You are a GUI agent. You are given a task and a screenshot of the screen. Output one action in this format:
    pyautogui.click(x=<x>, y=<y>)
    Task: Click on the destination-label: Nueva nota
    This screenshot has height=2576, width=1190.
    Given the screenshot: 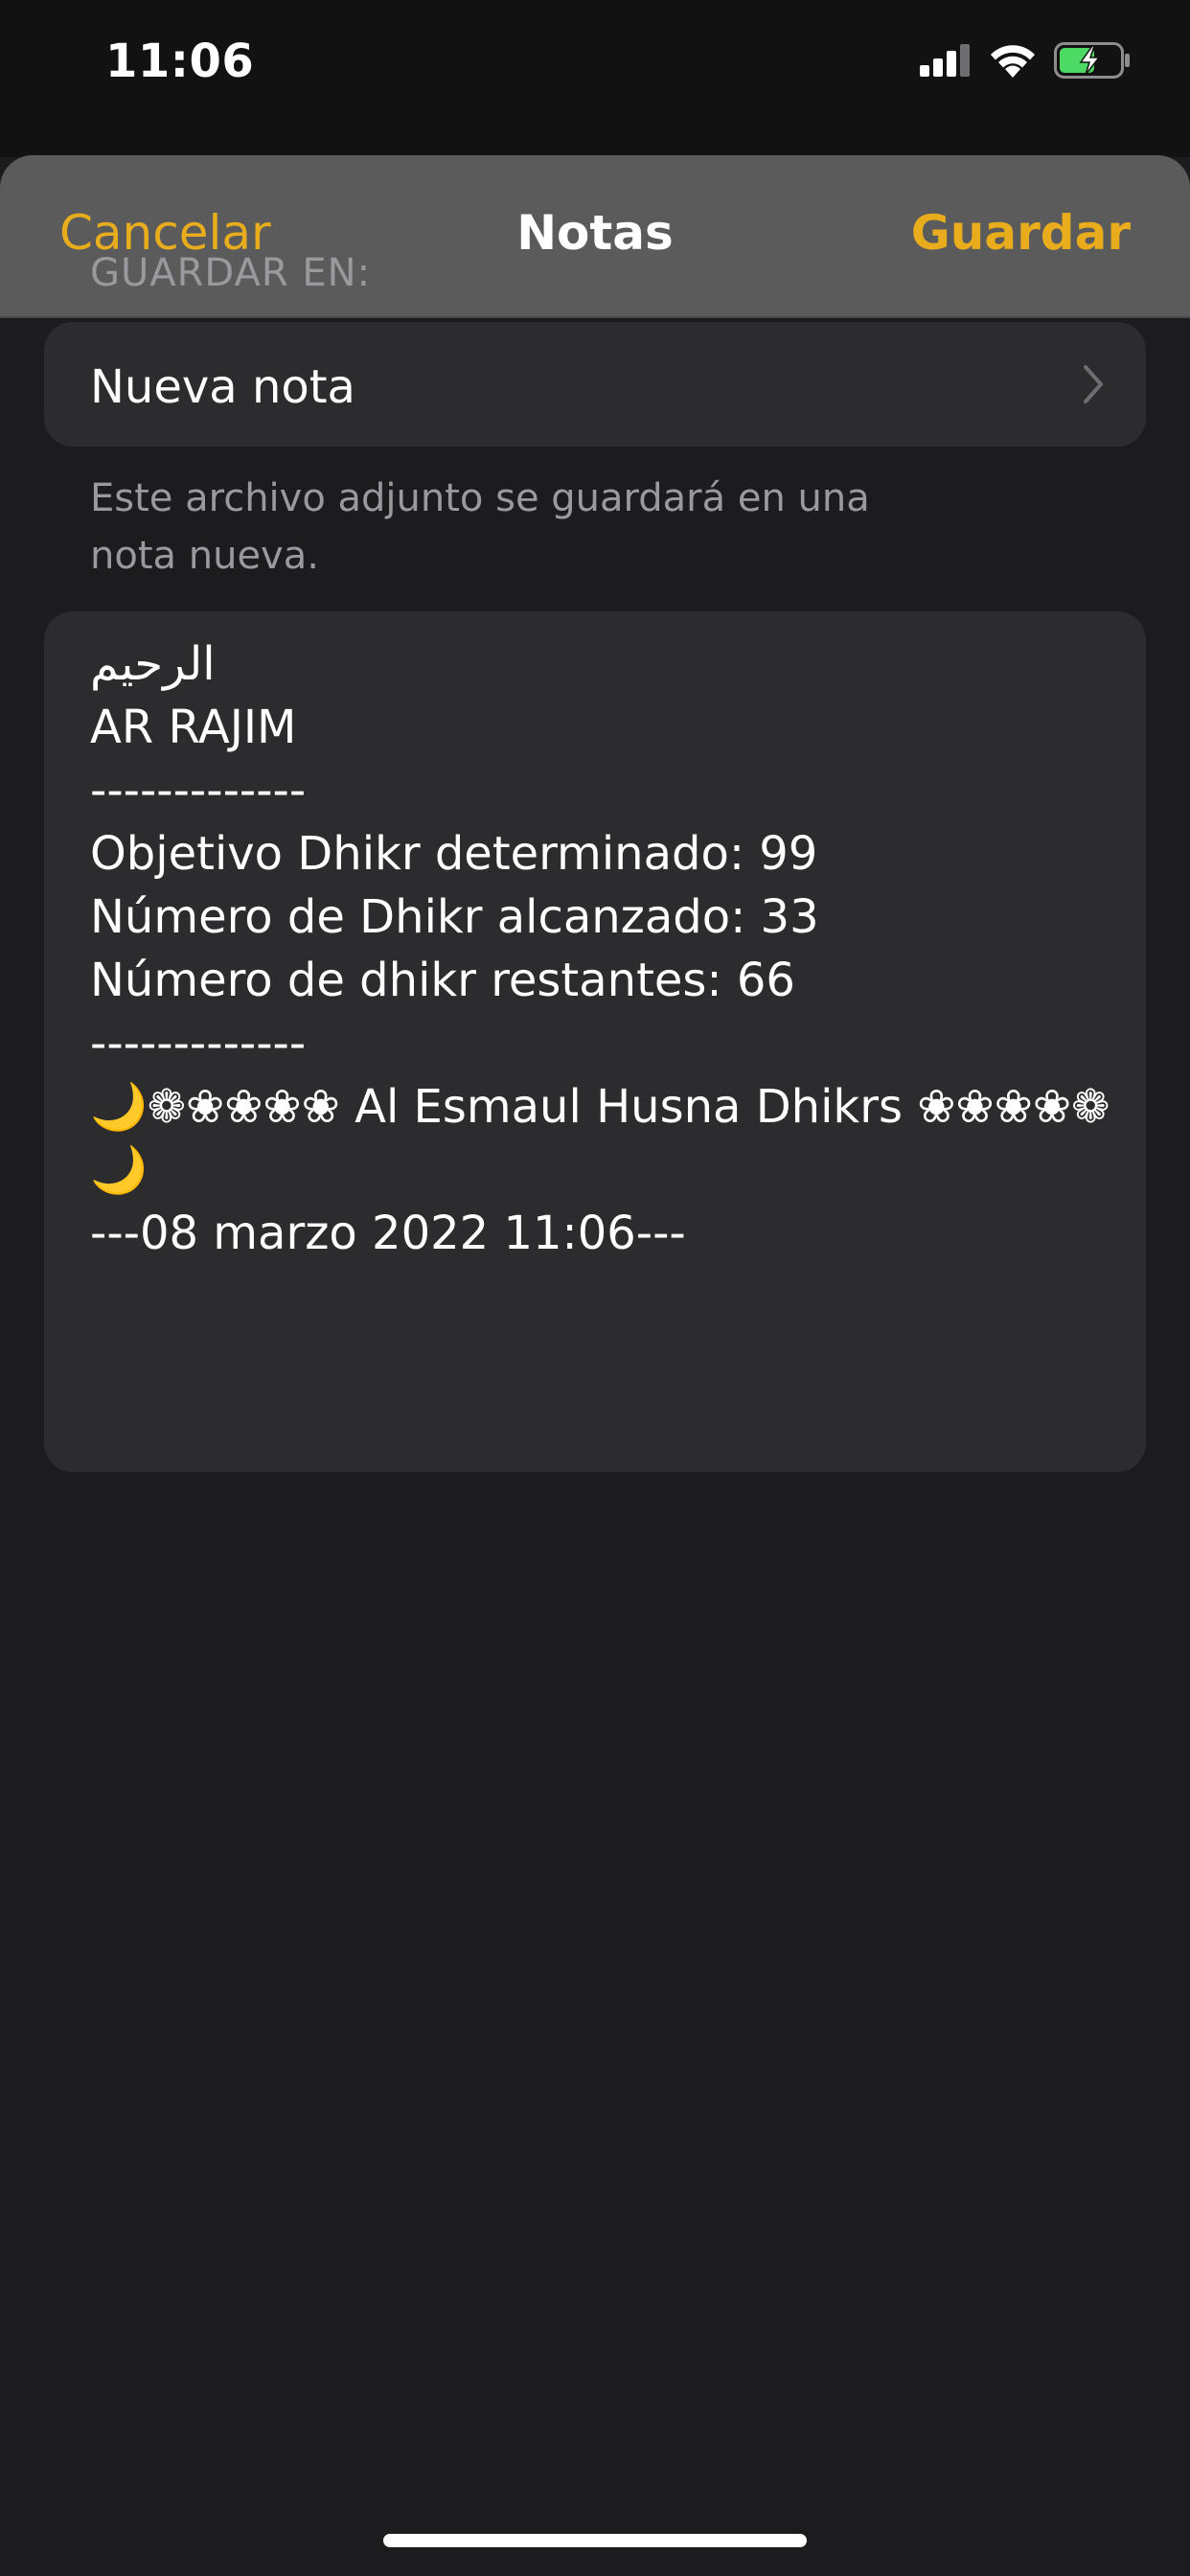 What is the action you would take?
    pyautogui.click(x=222, y=387)
    